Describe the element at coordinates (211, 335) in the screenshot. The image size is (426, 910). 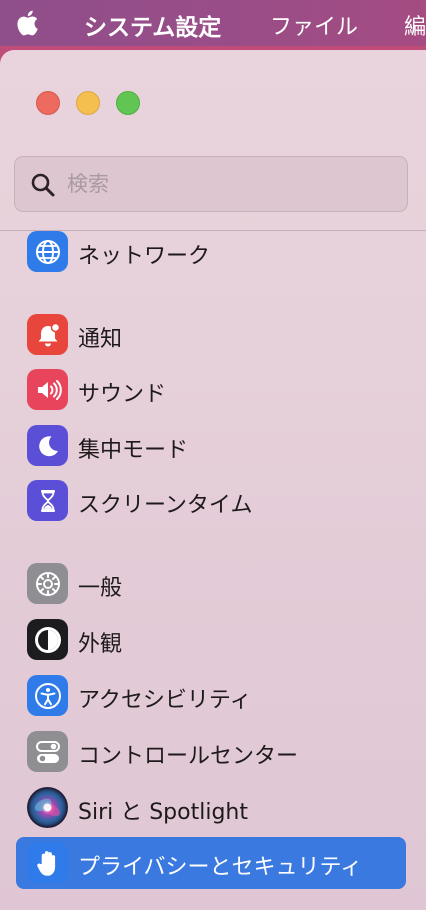
I see `sidebar-item-notifications: 通知` at that location.